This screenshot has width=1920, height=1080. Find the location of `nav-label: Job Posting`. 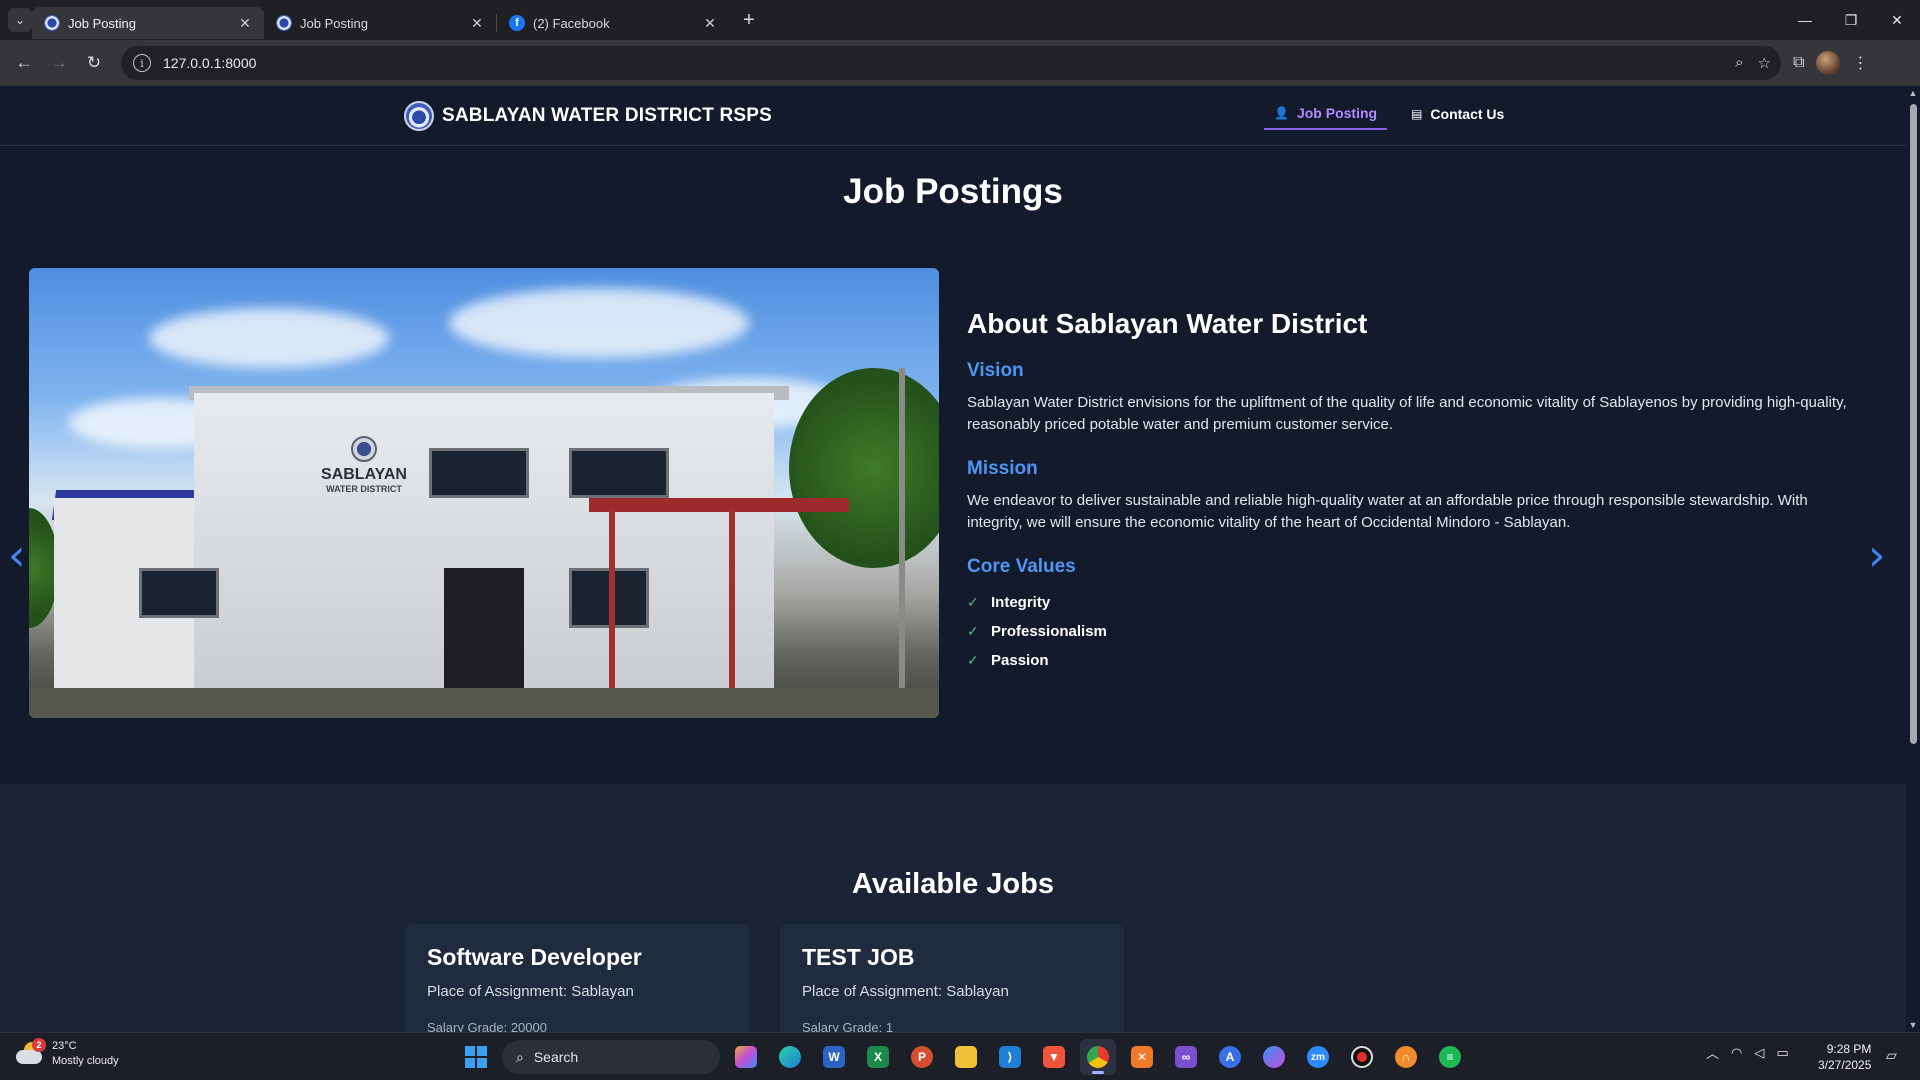

nav-label: Job Posting is located at coordinates (1337, 113).